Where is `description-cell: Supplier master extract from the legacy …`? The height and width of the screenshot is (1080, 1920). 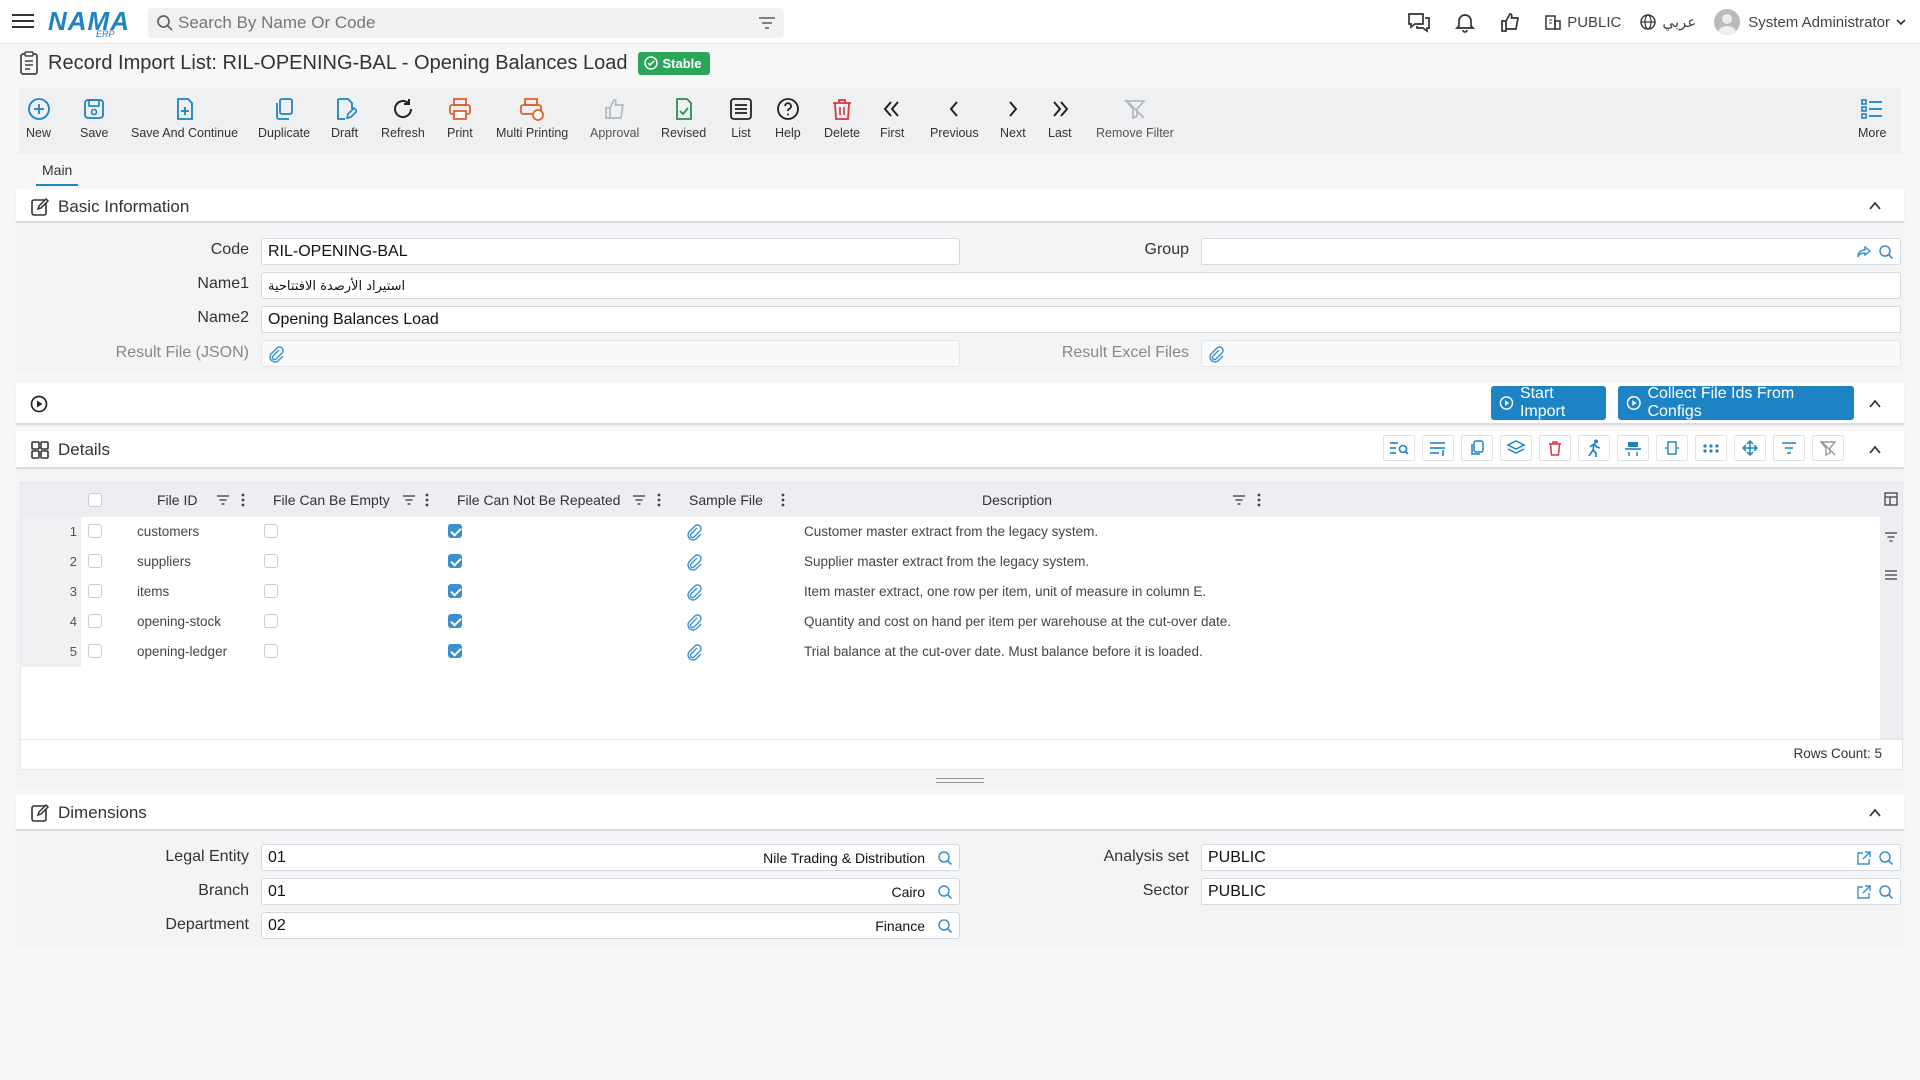
description-cell: Supplier master extract from the legacy … is located at coordinates (946, 561).